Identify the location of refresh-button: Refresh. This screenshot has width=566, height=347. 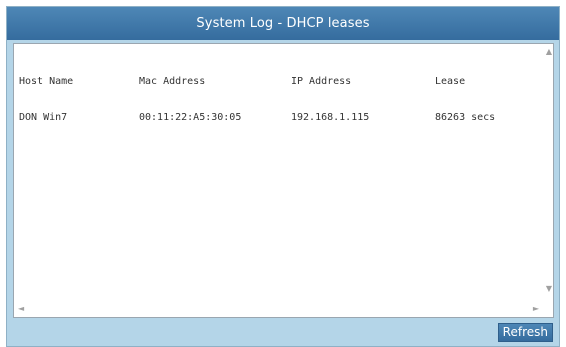
(525, 332).